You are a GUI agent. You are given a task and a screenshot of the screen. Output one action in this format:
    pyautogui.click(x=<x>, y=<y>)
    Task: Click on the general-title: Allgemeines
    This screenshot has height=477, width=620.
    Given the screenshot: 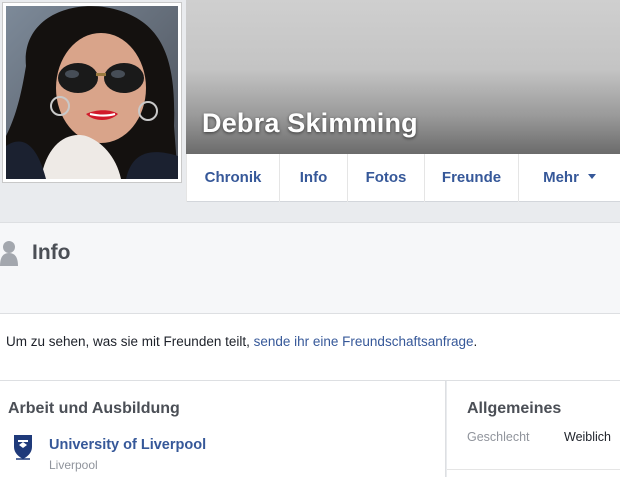 What is the action you would take?
    pyautogui.click(x=514, y=408)
    